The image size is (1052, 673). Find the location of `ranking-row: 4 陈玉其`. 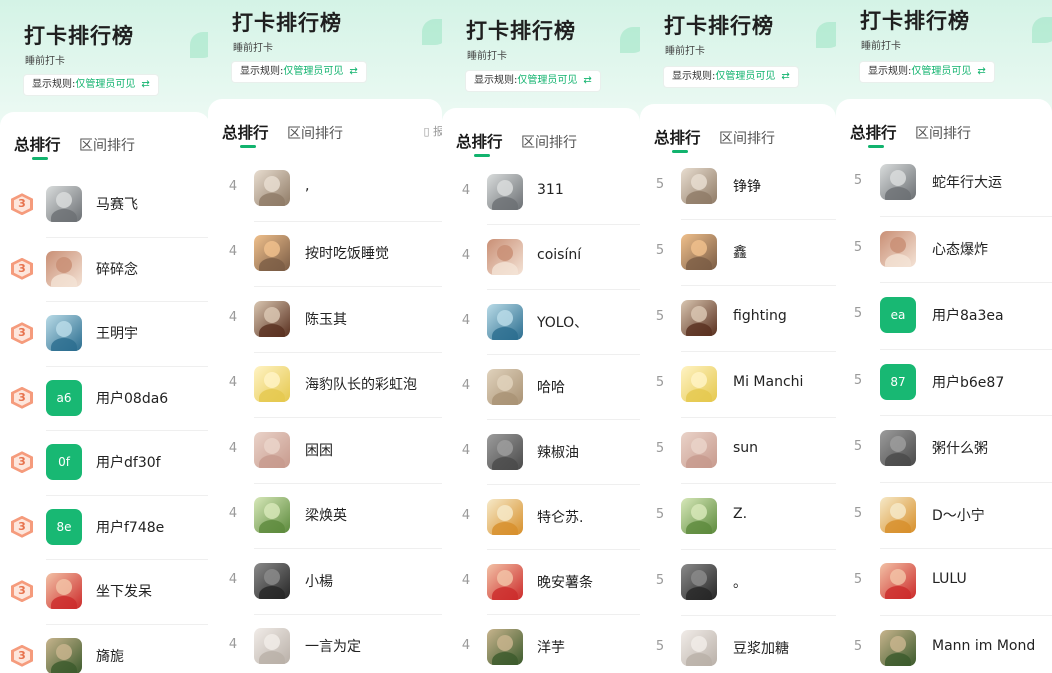

ranking-row: 4 陈玉其 is located at coordinates (325, 319).